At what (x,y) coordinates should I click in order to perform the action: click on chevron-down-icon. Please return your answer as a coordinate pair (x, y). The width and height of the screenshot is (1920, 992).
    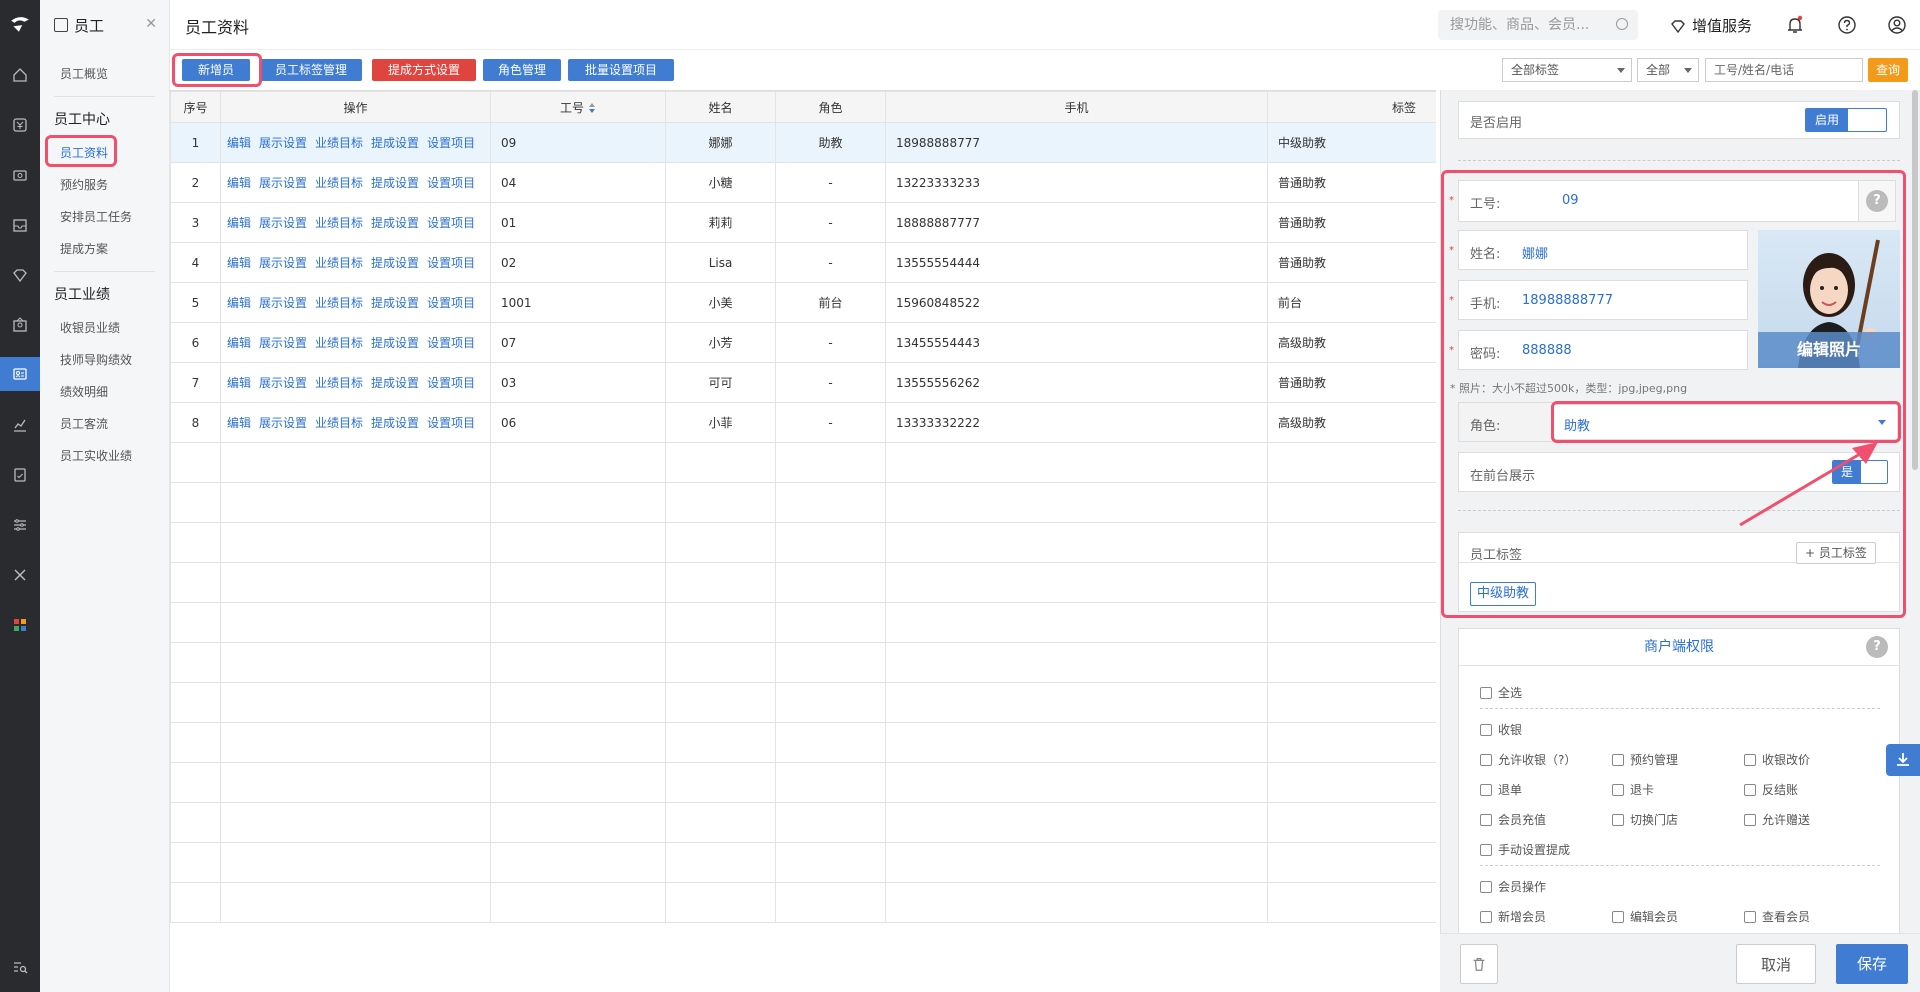
    Looking at the image, I should click on (1882, 422).